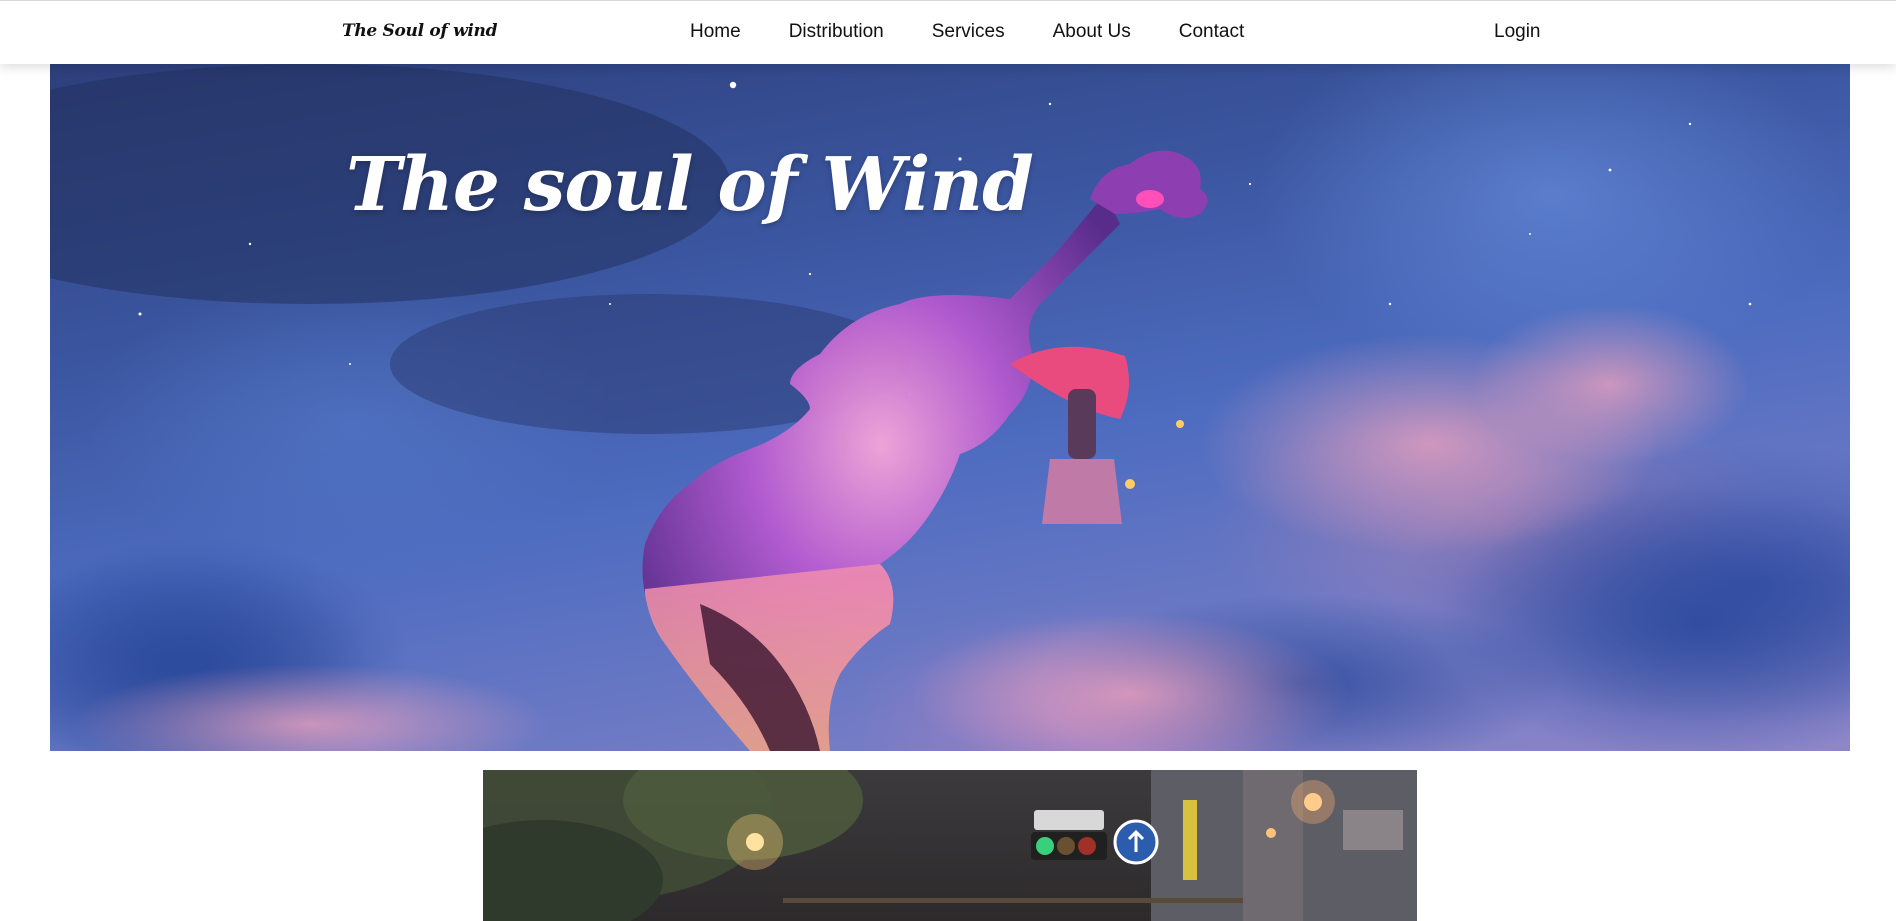 Image resolution: width=1896 pixels, height=921 pixels. What do you see at coordinates (836, 32) in the screenshot?
I see `nav-distribution: Distribution` at bounding box center [836, 32].